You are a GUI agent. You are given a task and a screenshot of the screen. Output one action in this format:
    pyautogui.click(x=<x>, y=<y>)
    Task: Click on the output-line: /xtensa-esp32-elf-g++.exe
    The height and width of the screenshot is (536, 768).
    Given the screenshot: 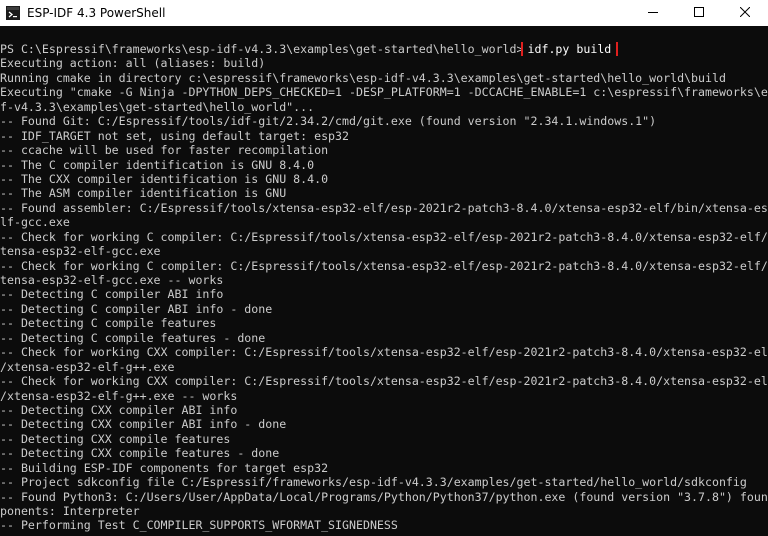 What is the action you would take?
    pyautogui.click(x=87, y=366)
    